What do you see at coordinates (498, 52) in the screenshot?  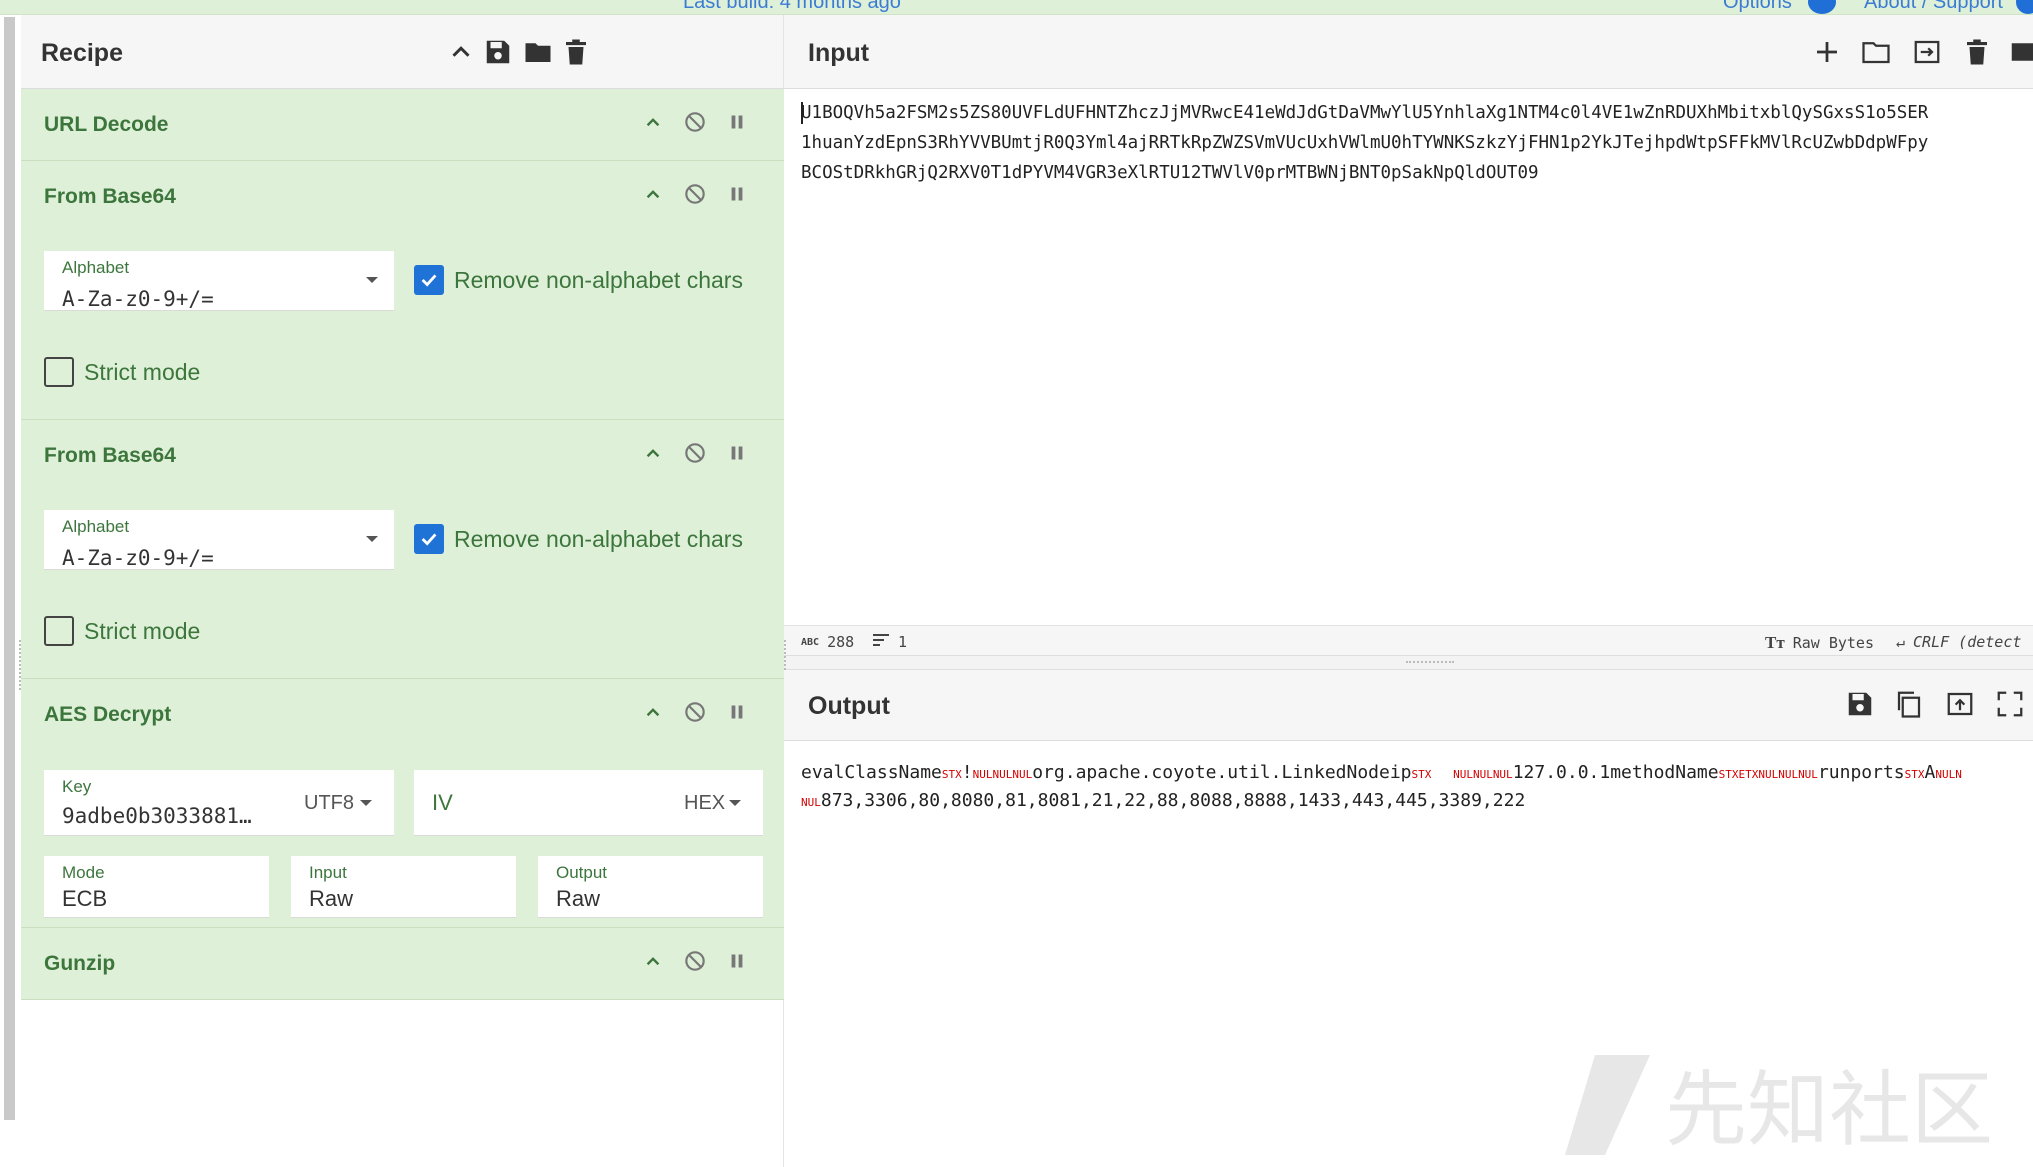 I see `save-recipe-icon` at bounding box center [498, 52].